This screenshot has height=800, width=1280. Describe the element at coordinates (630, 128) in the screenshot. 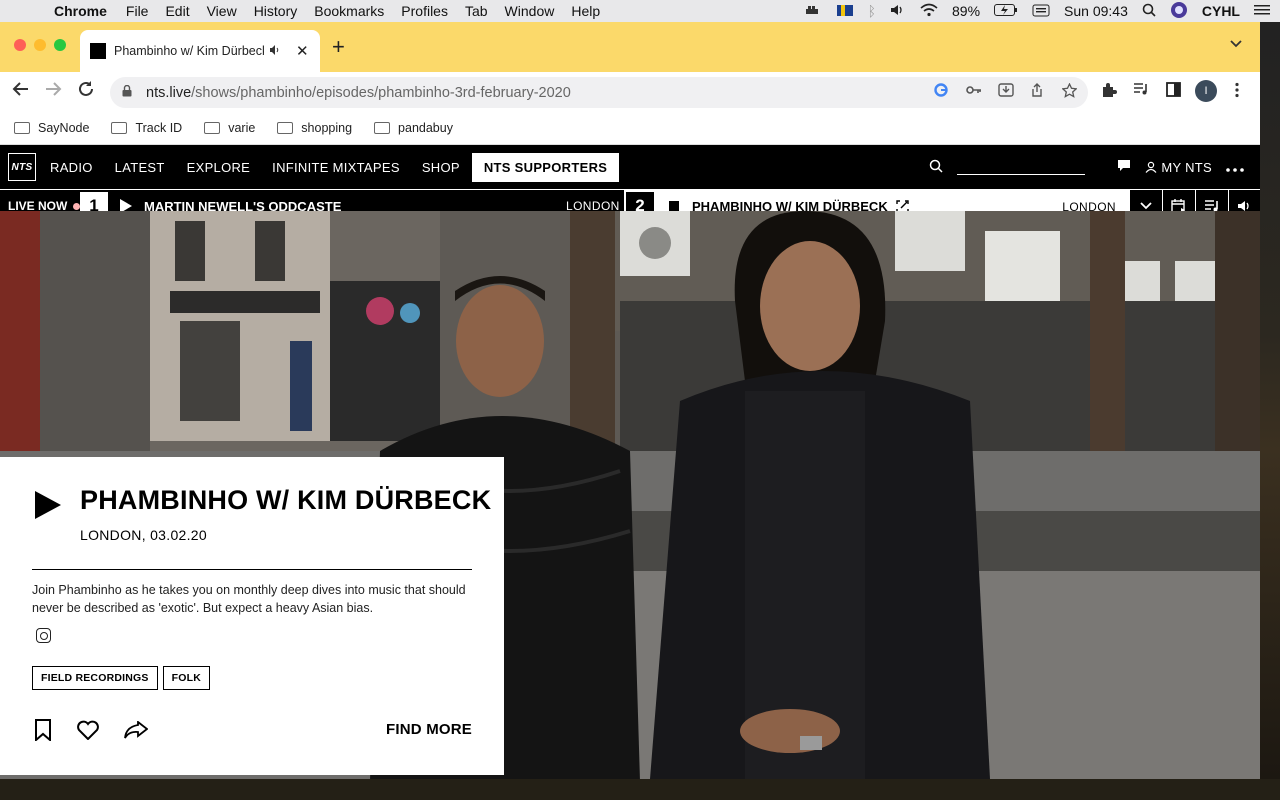

I see `bookmarks-bar: SayNode Track ID varie shopping pandabuy` at that location.